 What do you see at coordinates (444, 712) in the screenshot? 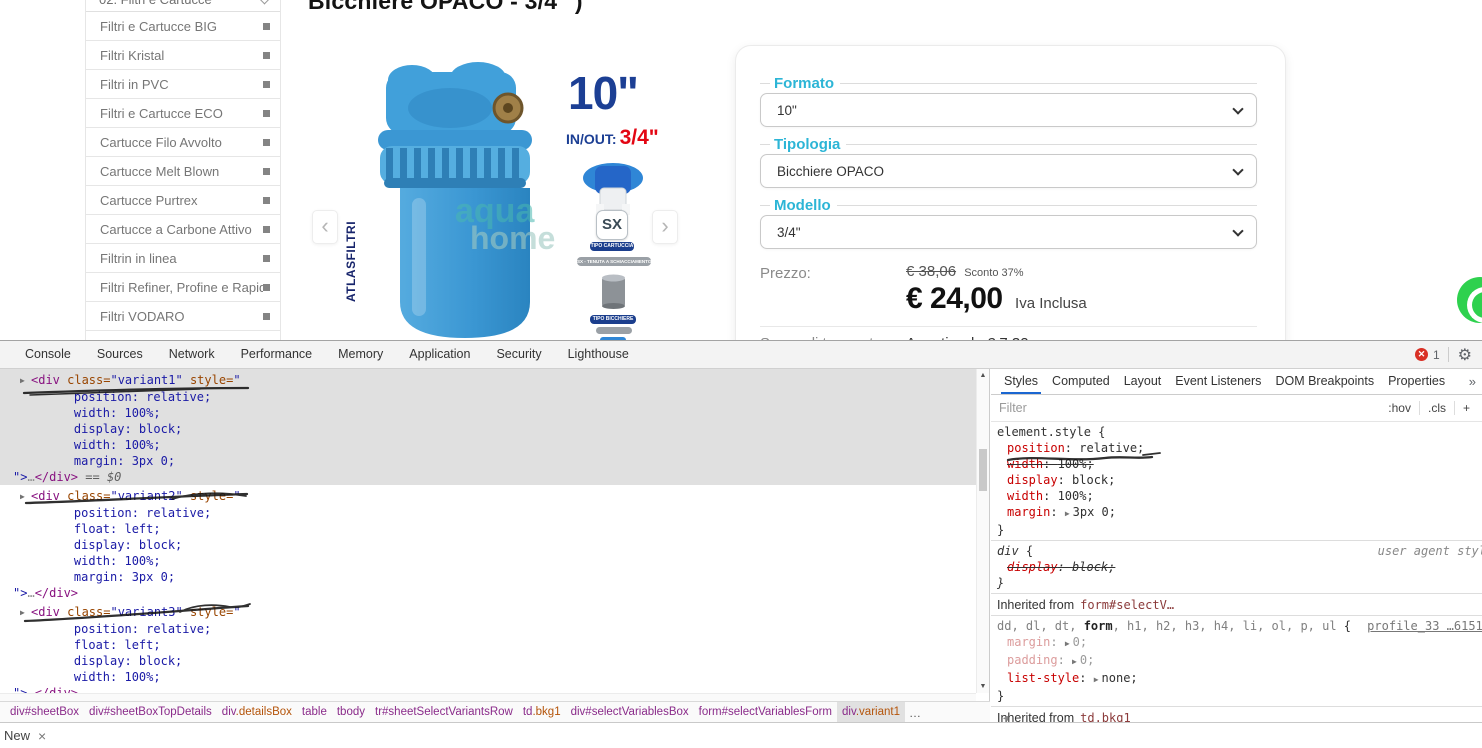
I see `breadcrumb-item: tr#sheetSelectVariantsRow` at bounding box center [444, 712].